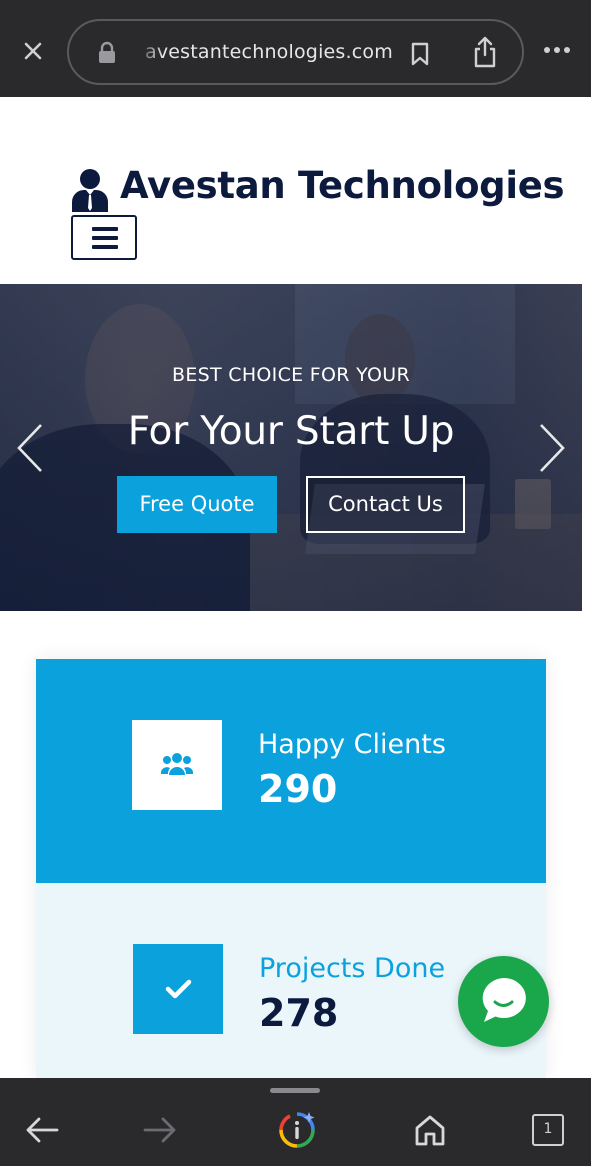 The width and height of the screenshot is (591, 1166). What do you see at coordinates (178, 989) in the screenshot?
I see `check-icon` at bounding box center [178, 989].